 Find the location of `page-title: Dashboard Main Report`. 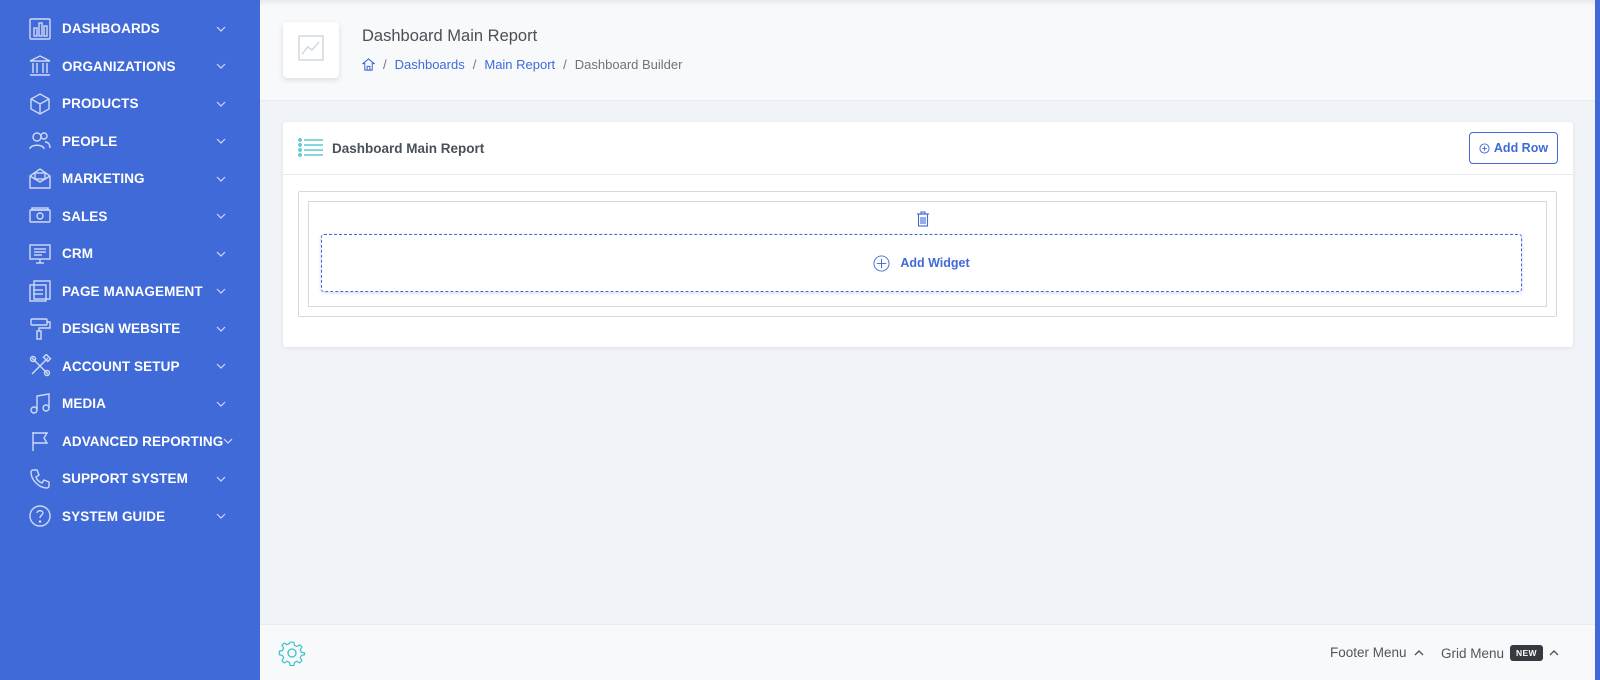

page-title: Dashboard Main Report is located at coordinates (450, 36).